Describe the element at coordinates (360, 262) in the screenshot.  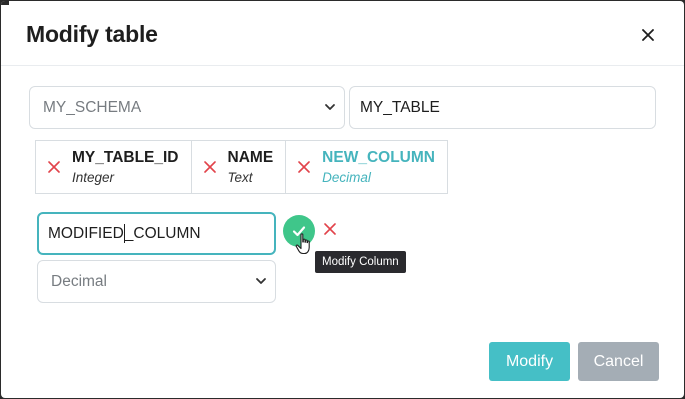
I see `tooltip: Modify Column` at that location.